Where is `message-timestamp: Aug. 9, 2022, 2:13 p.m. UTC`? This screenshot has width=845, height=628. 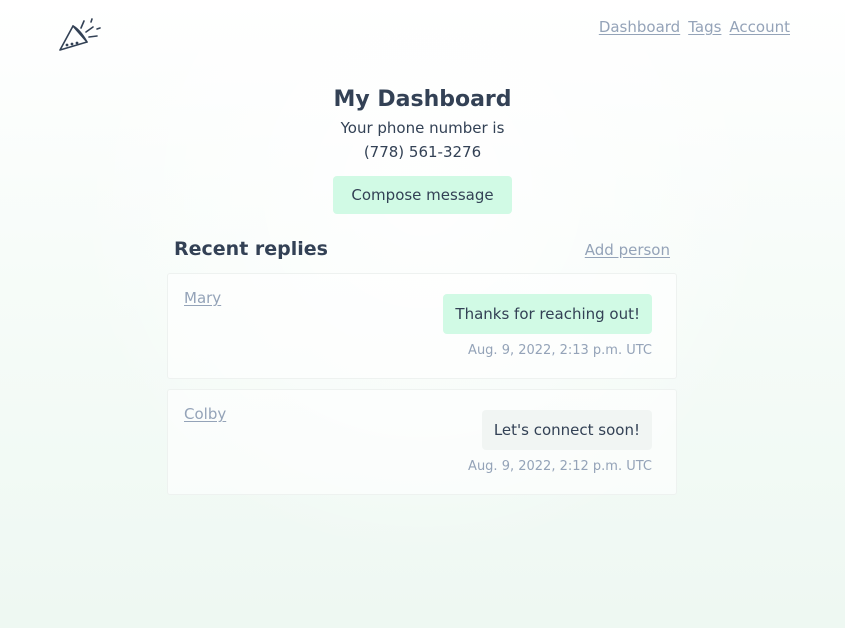
message-timestamp: Aug. 9, 2022, 2:13 p.m. UTC is located at coordinates (560, 350).